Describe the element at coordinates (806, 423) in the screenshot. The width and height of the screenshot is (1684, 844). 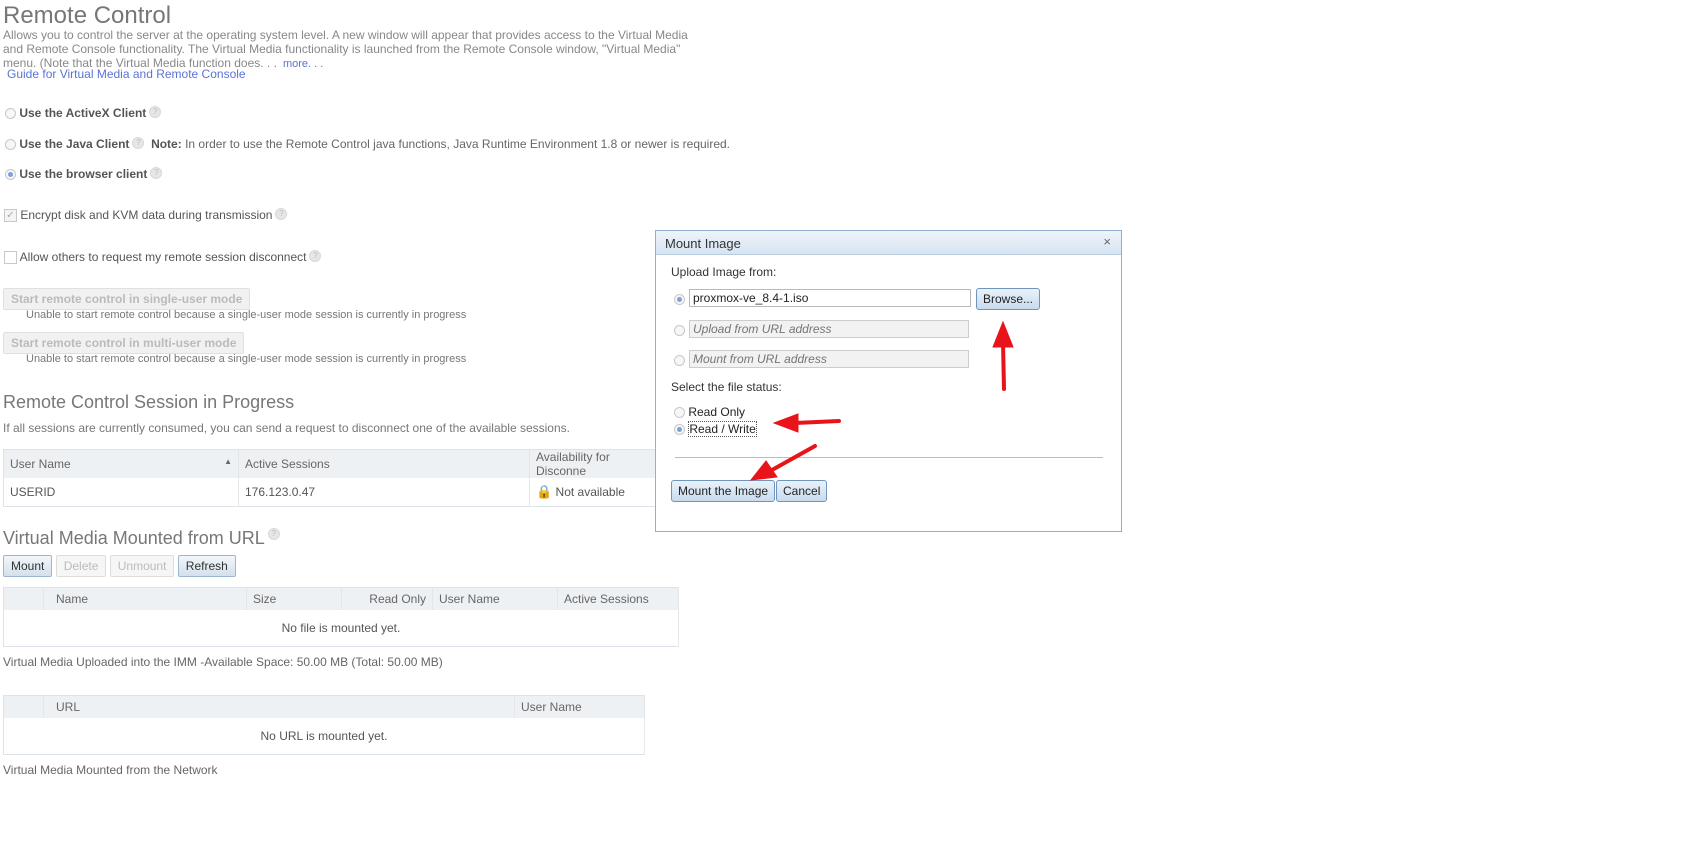
I see `arrow-to-read-write-icon` at that location.